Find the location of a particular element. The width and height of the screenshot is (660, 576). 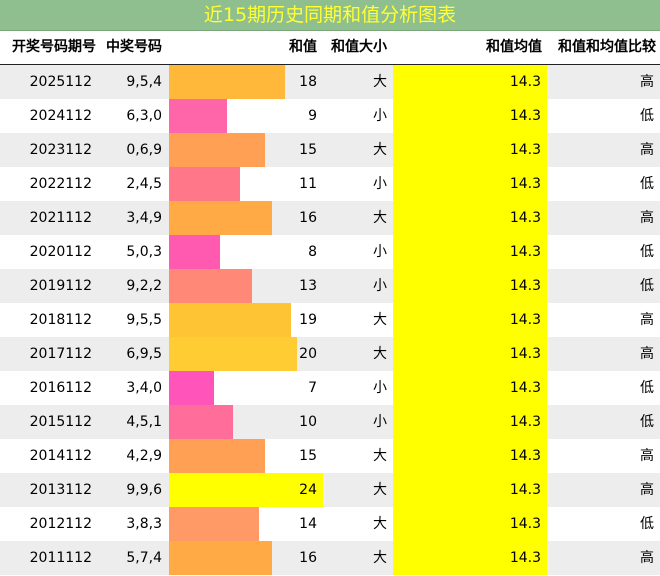

cell-period: 2016112 is located at coordinates (60, 388).